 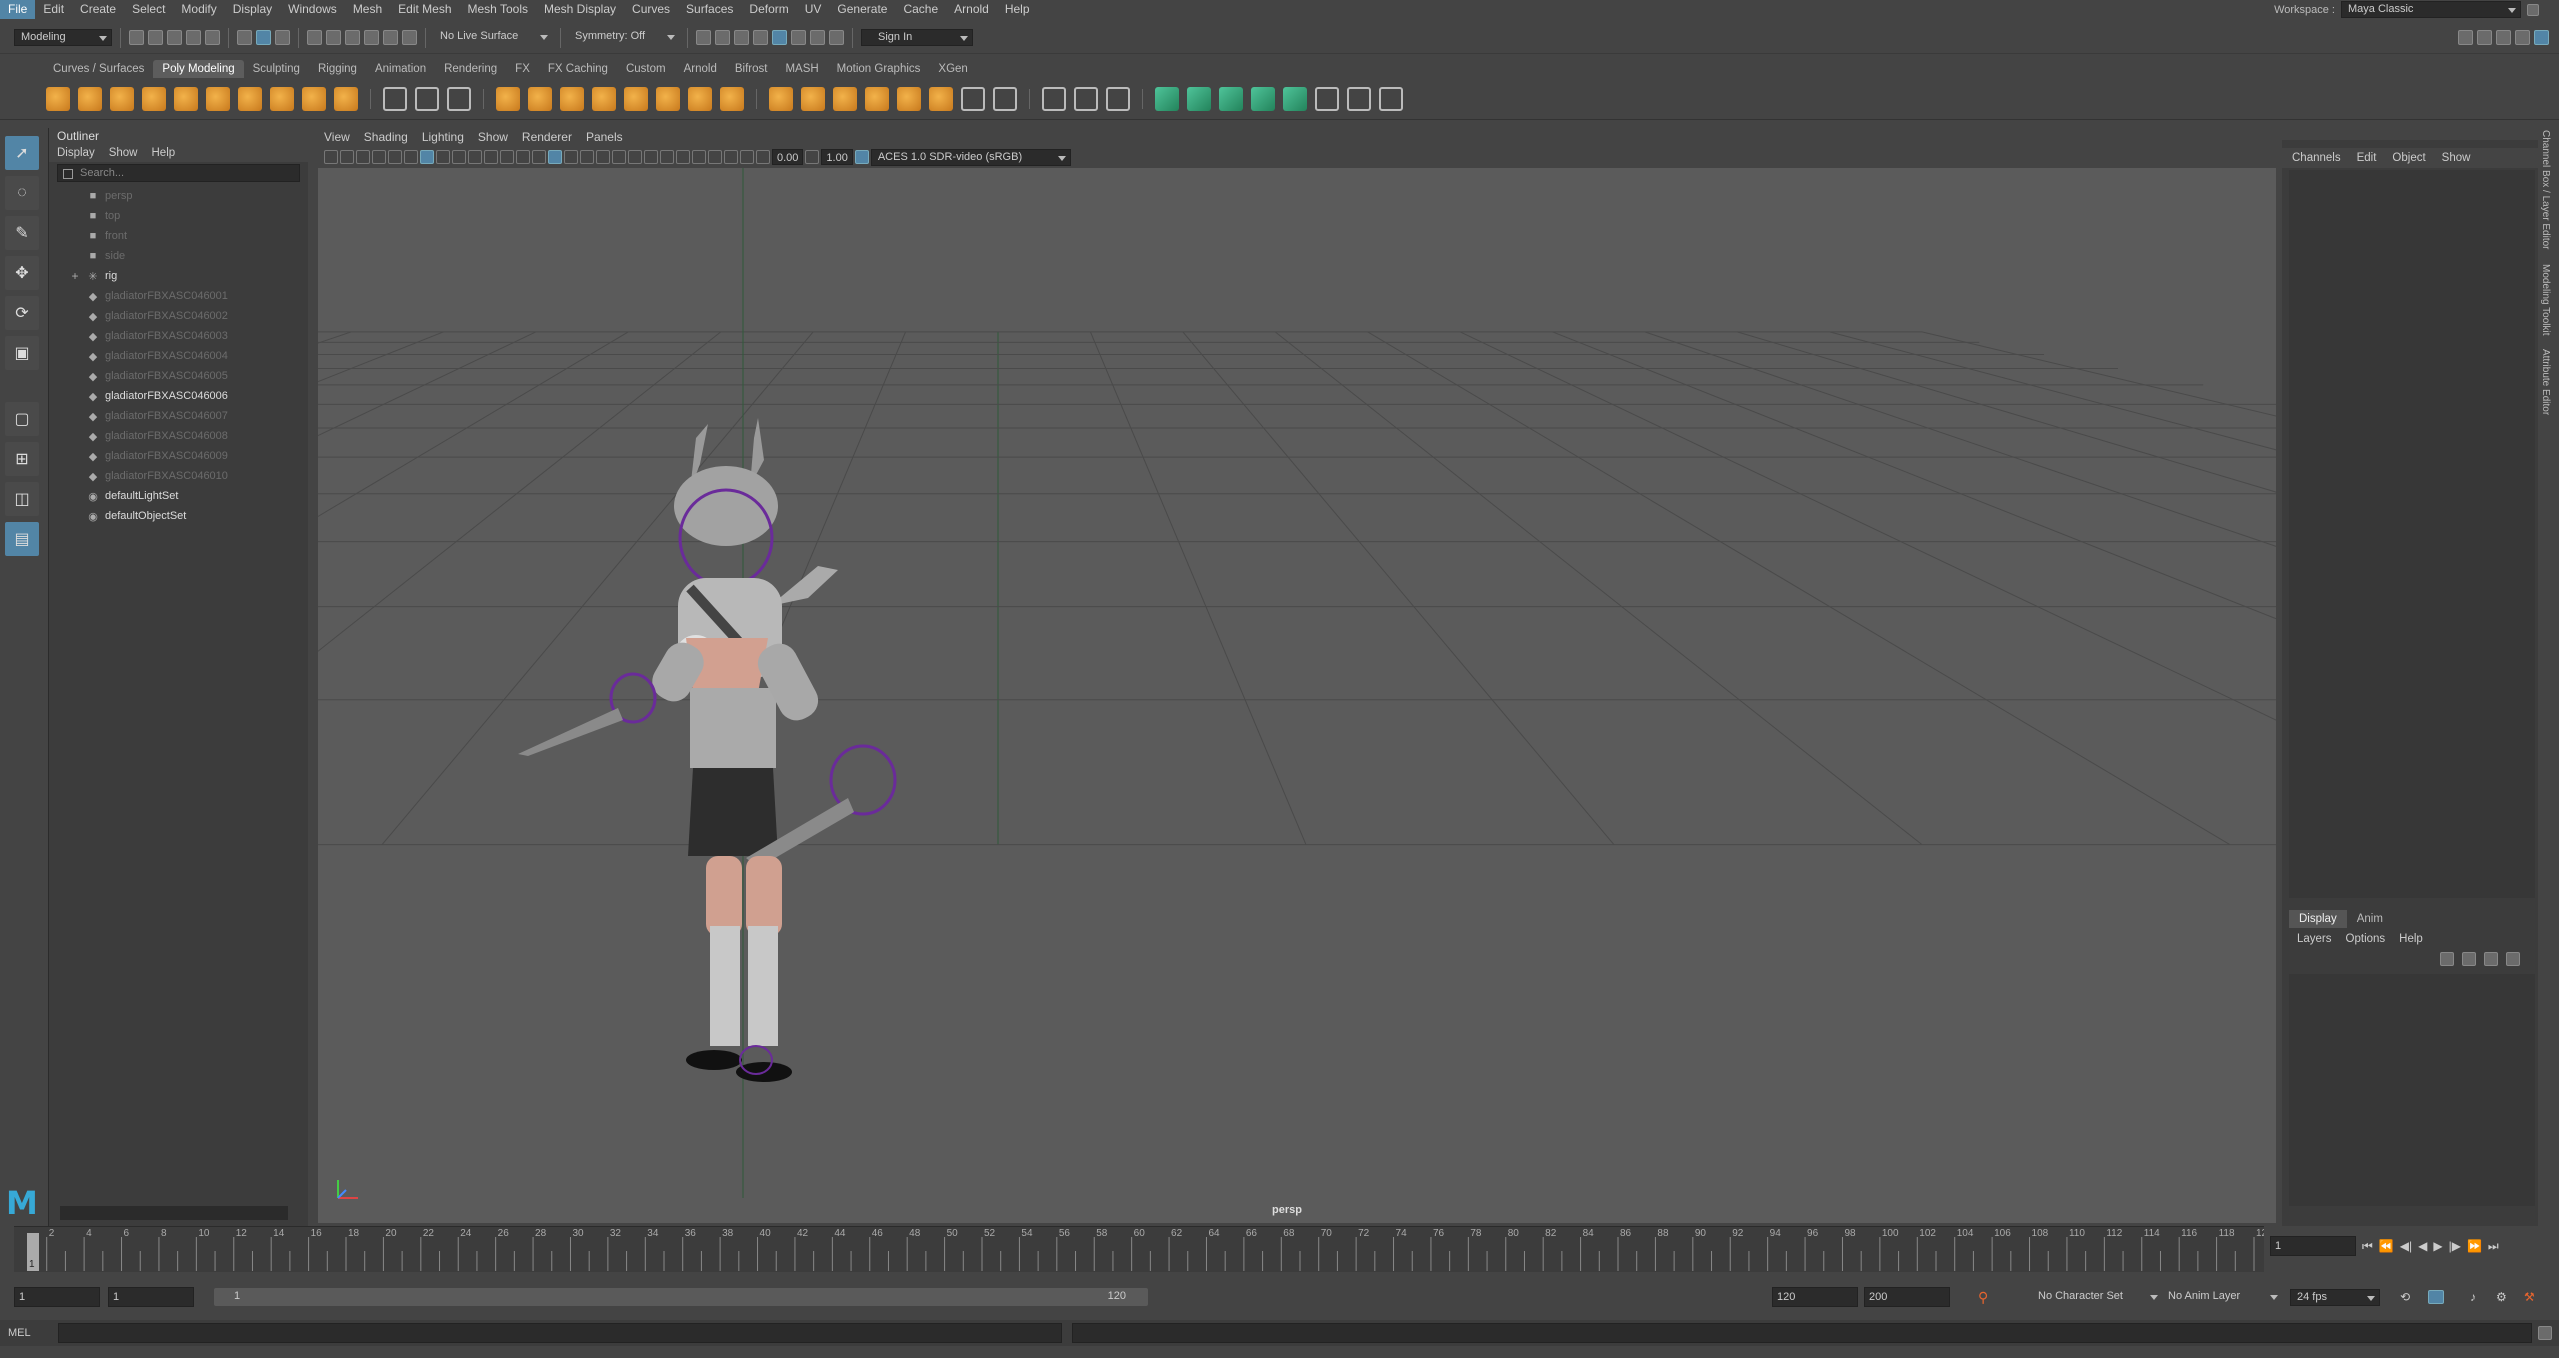 I want to click on shelf-tab-fx-caching: FX Caching, so click(x=578, y=69).